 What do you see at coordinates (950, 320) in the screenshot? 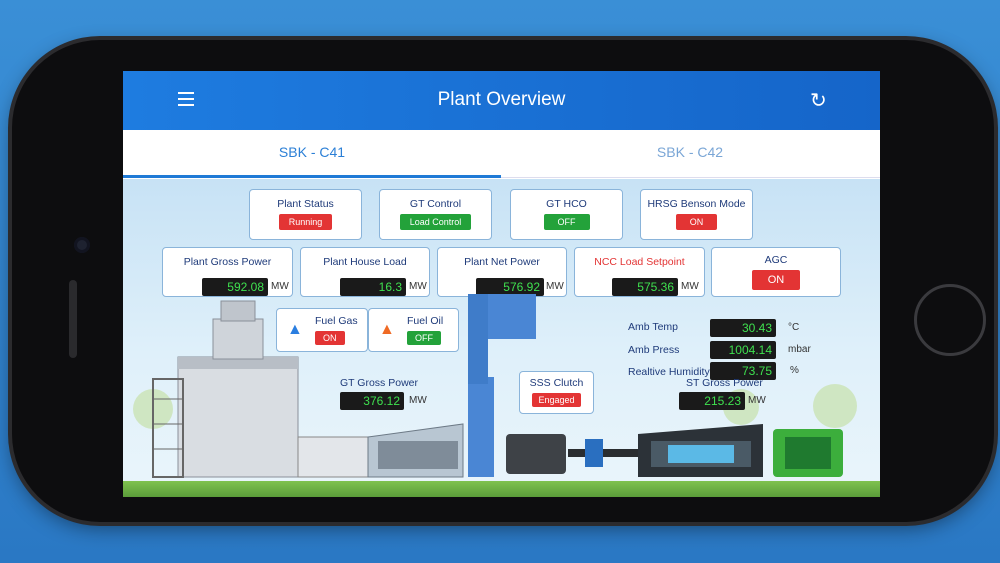
I see `home-button` at bounding box center [950, 320].